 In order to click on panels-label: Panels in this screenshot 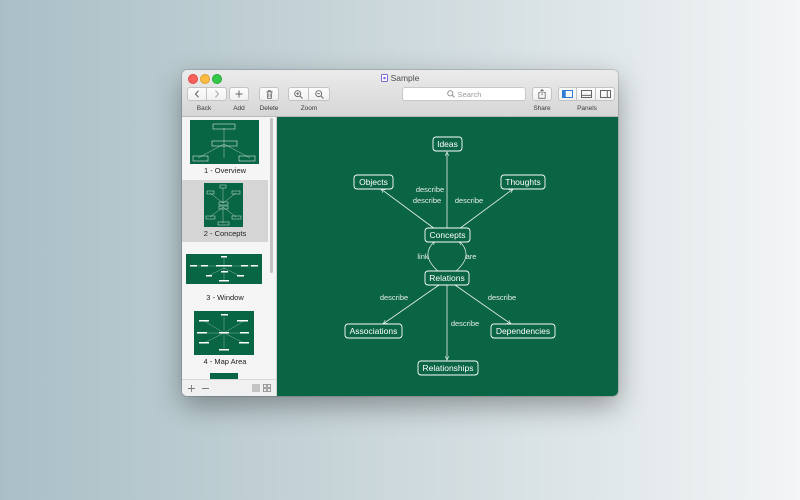, I will do `click(587, 108)`.